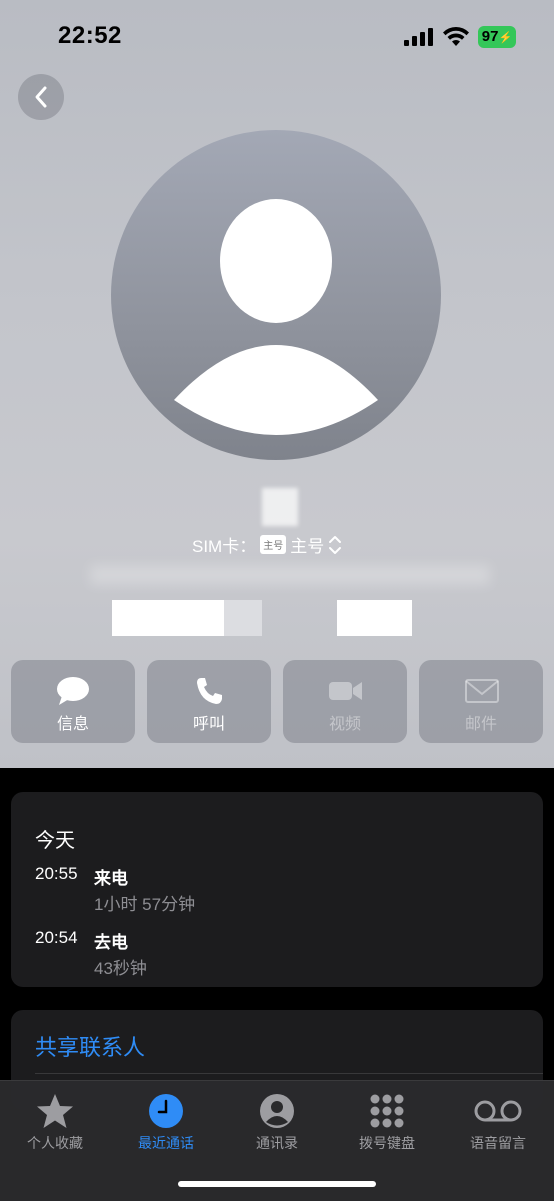 This screenshot has width=554, height=1201. I want to click on history-heading: 今天, so click(55, 841).